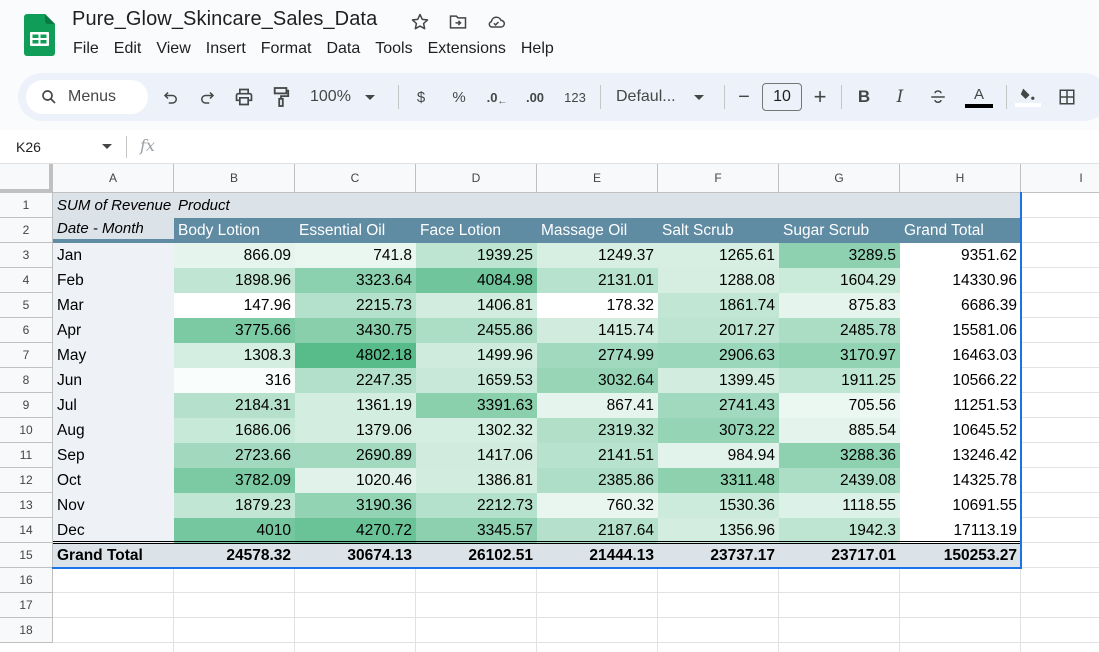 Image resolution: width=1099 pixels, height=652 pixels. I want to click on decrease-decimal-button: .0 ←, so click(497, 97).